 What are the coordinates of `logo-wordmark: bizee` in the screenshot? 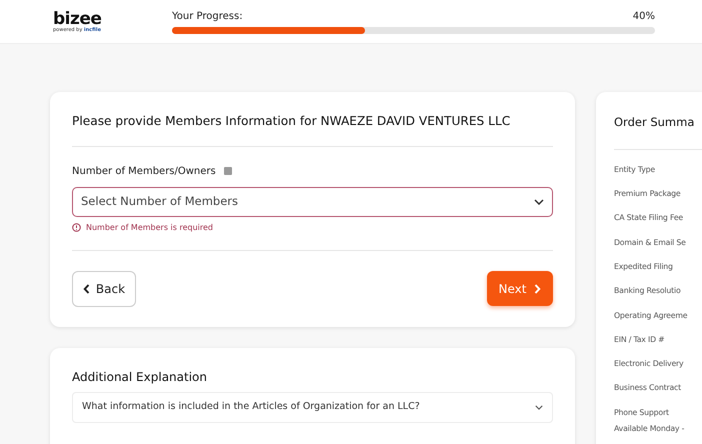 It's located at (77, 19).